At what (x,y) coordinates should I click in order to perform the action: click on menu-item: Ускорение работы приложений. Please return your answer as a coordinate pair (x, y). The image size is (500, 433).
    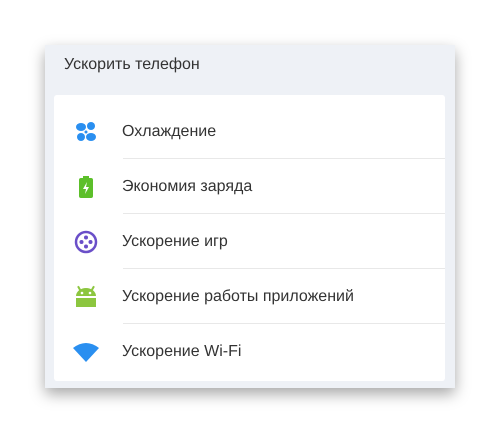
    Looking at the image, I should click on (238, 297).